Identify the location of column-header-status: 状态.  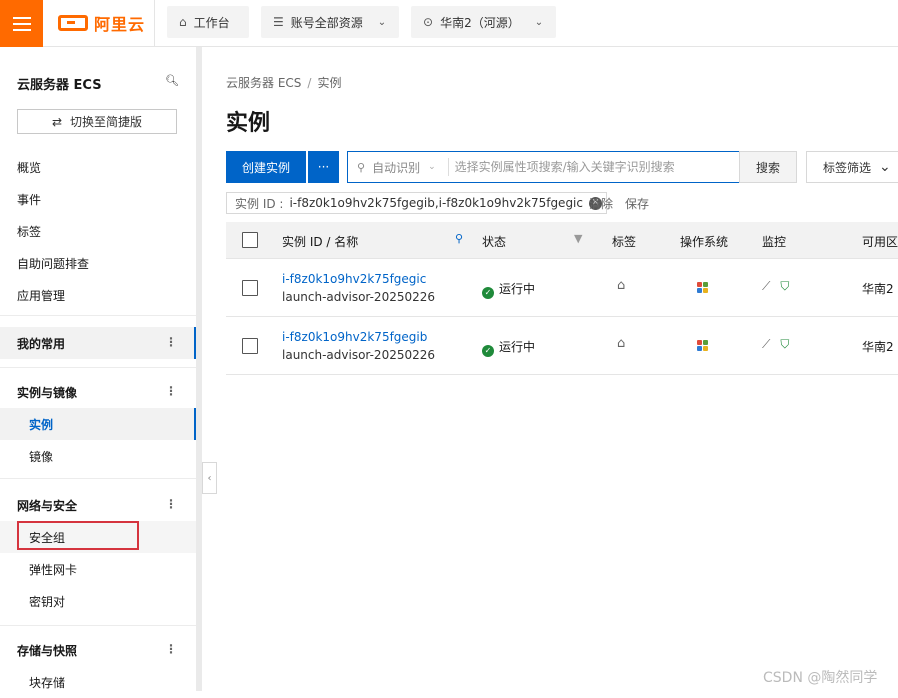
(494, 242).